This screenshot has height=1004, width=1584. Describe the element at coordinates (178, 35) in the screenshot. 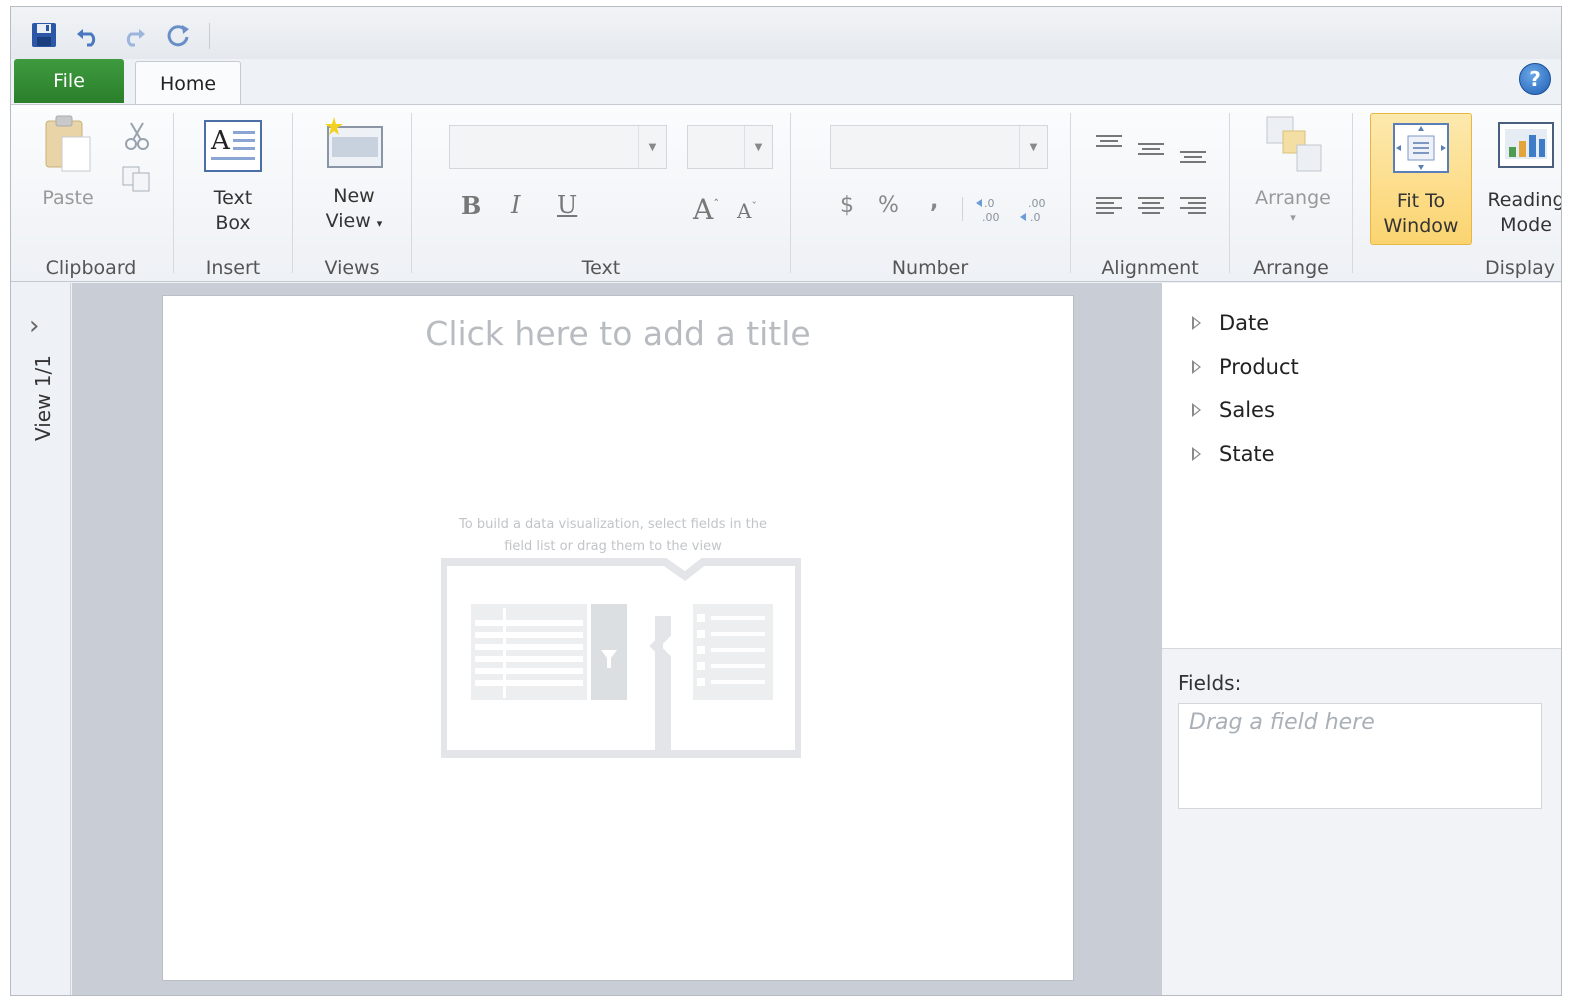

I see `refresh-icon` at that location.